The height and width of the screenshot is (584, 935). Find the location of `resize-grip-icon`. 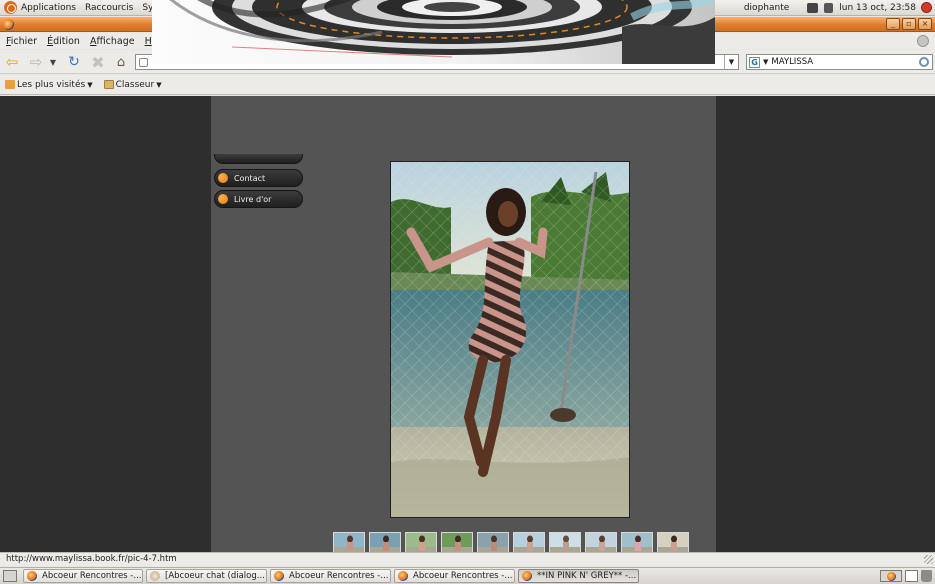

resize-grip-icon is located at coordinates (928, 559).